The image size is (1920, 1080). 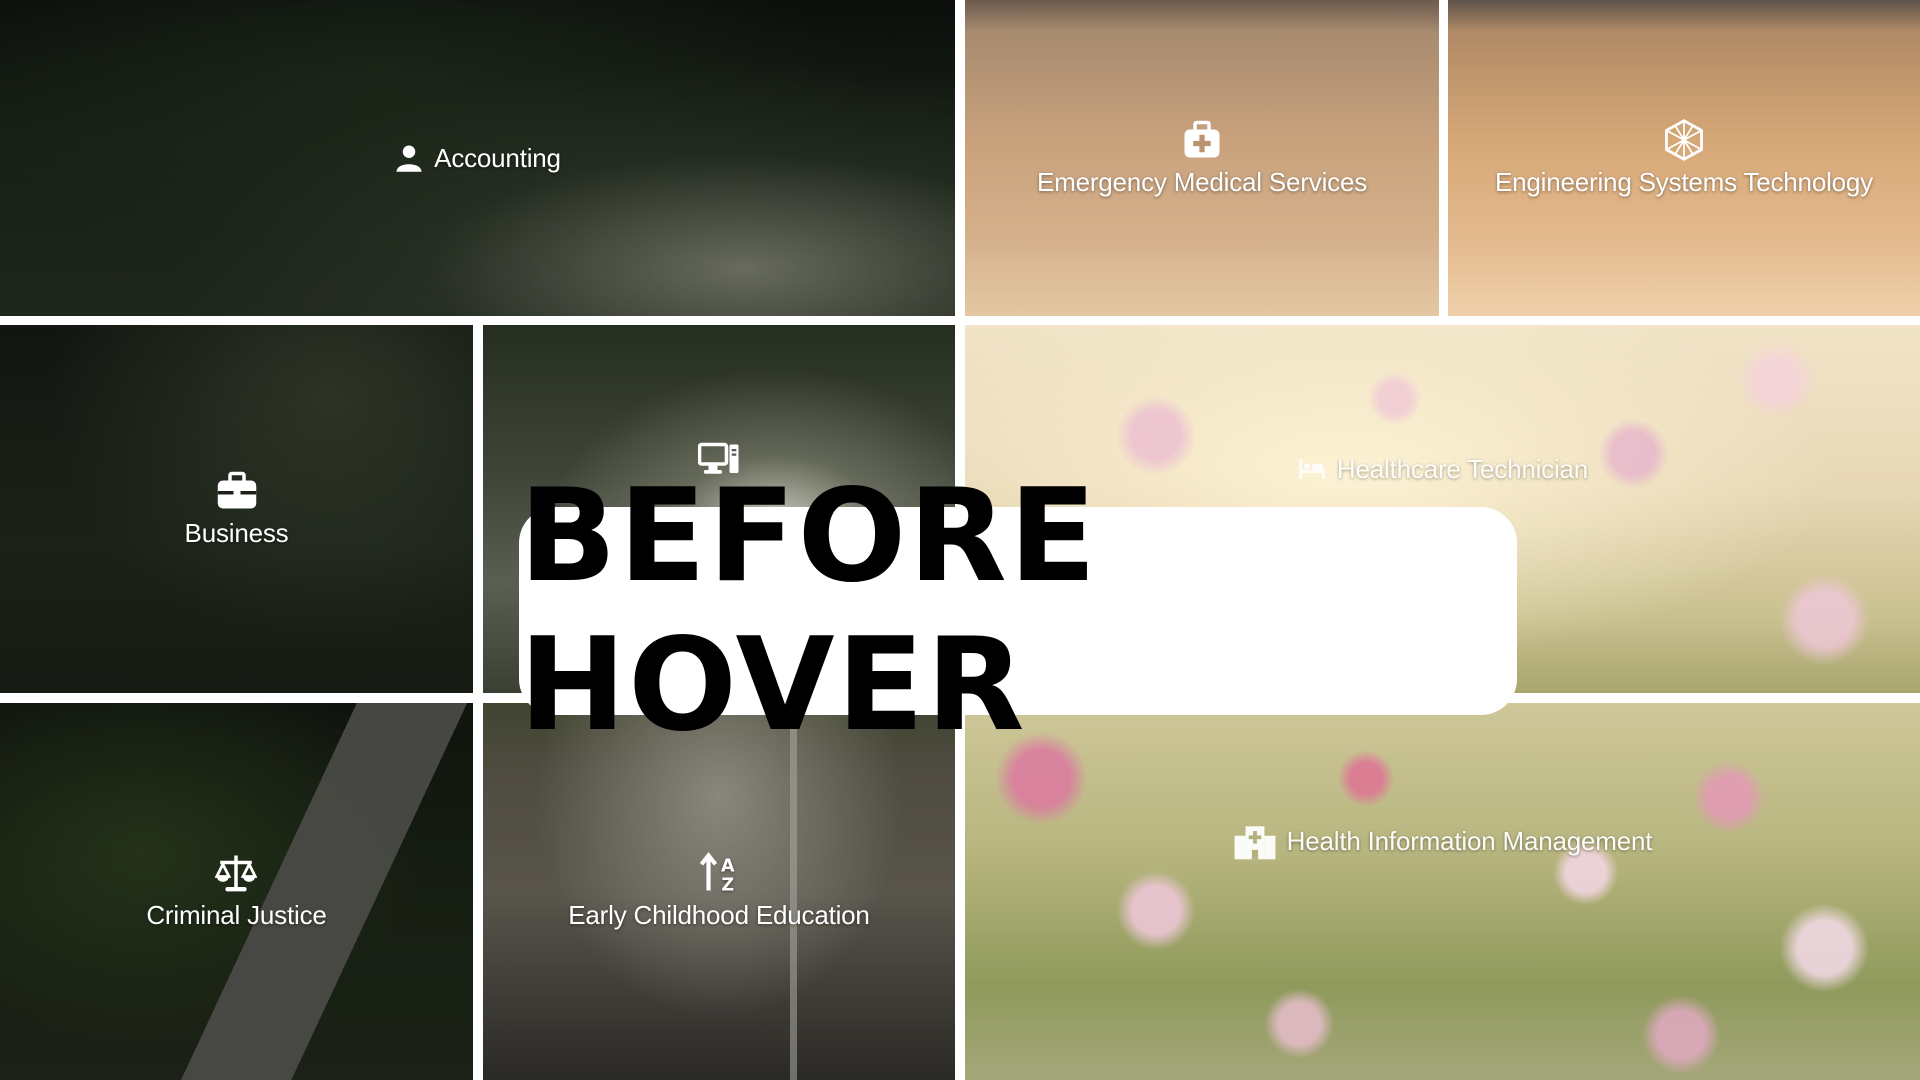 I want to click on hexagon-pattern-icon, so click(x=1684, y=139).